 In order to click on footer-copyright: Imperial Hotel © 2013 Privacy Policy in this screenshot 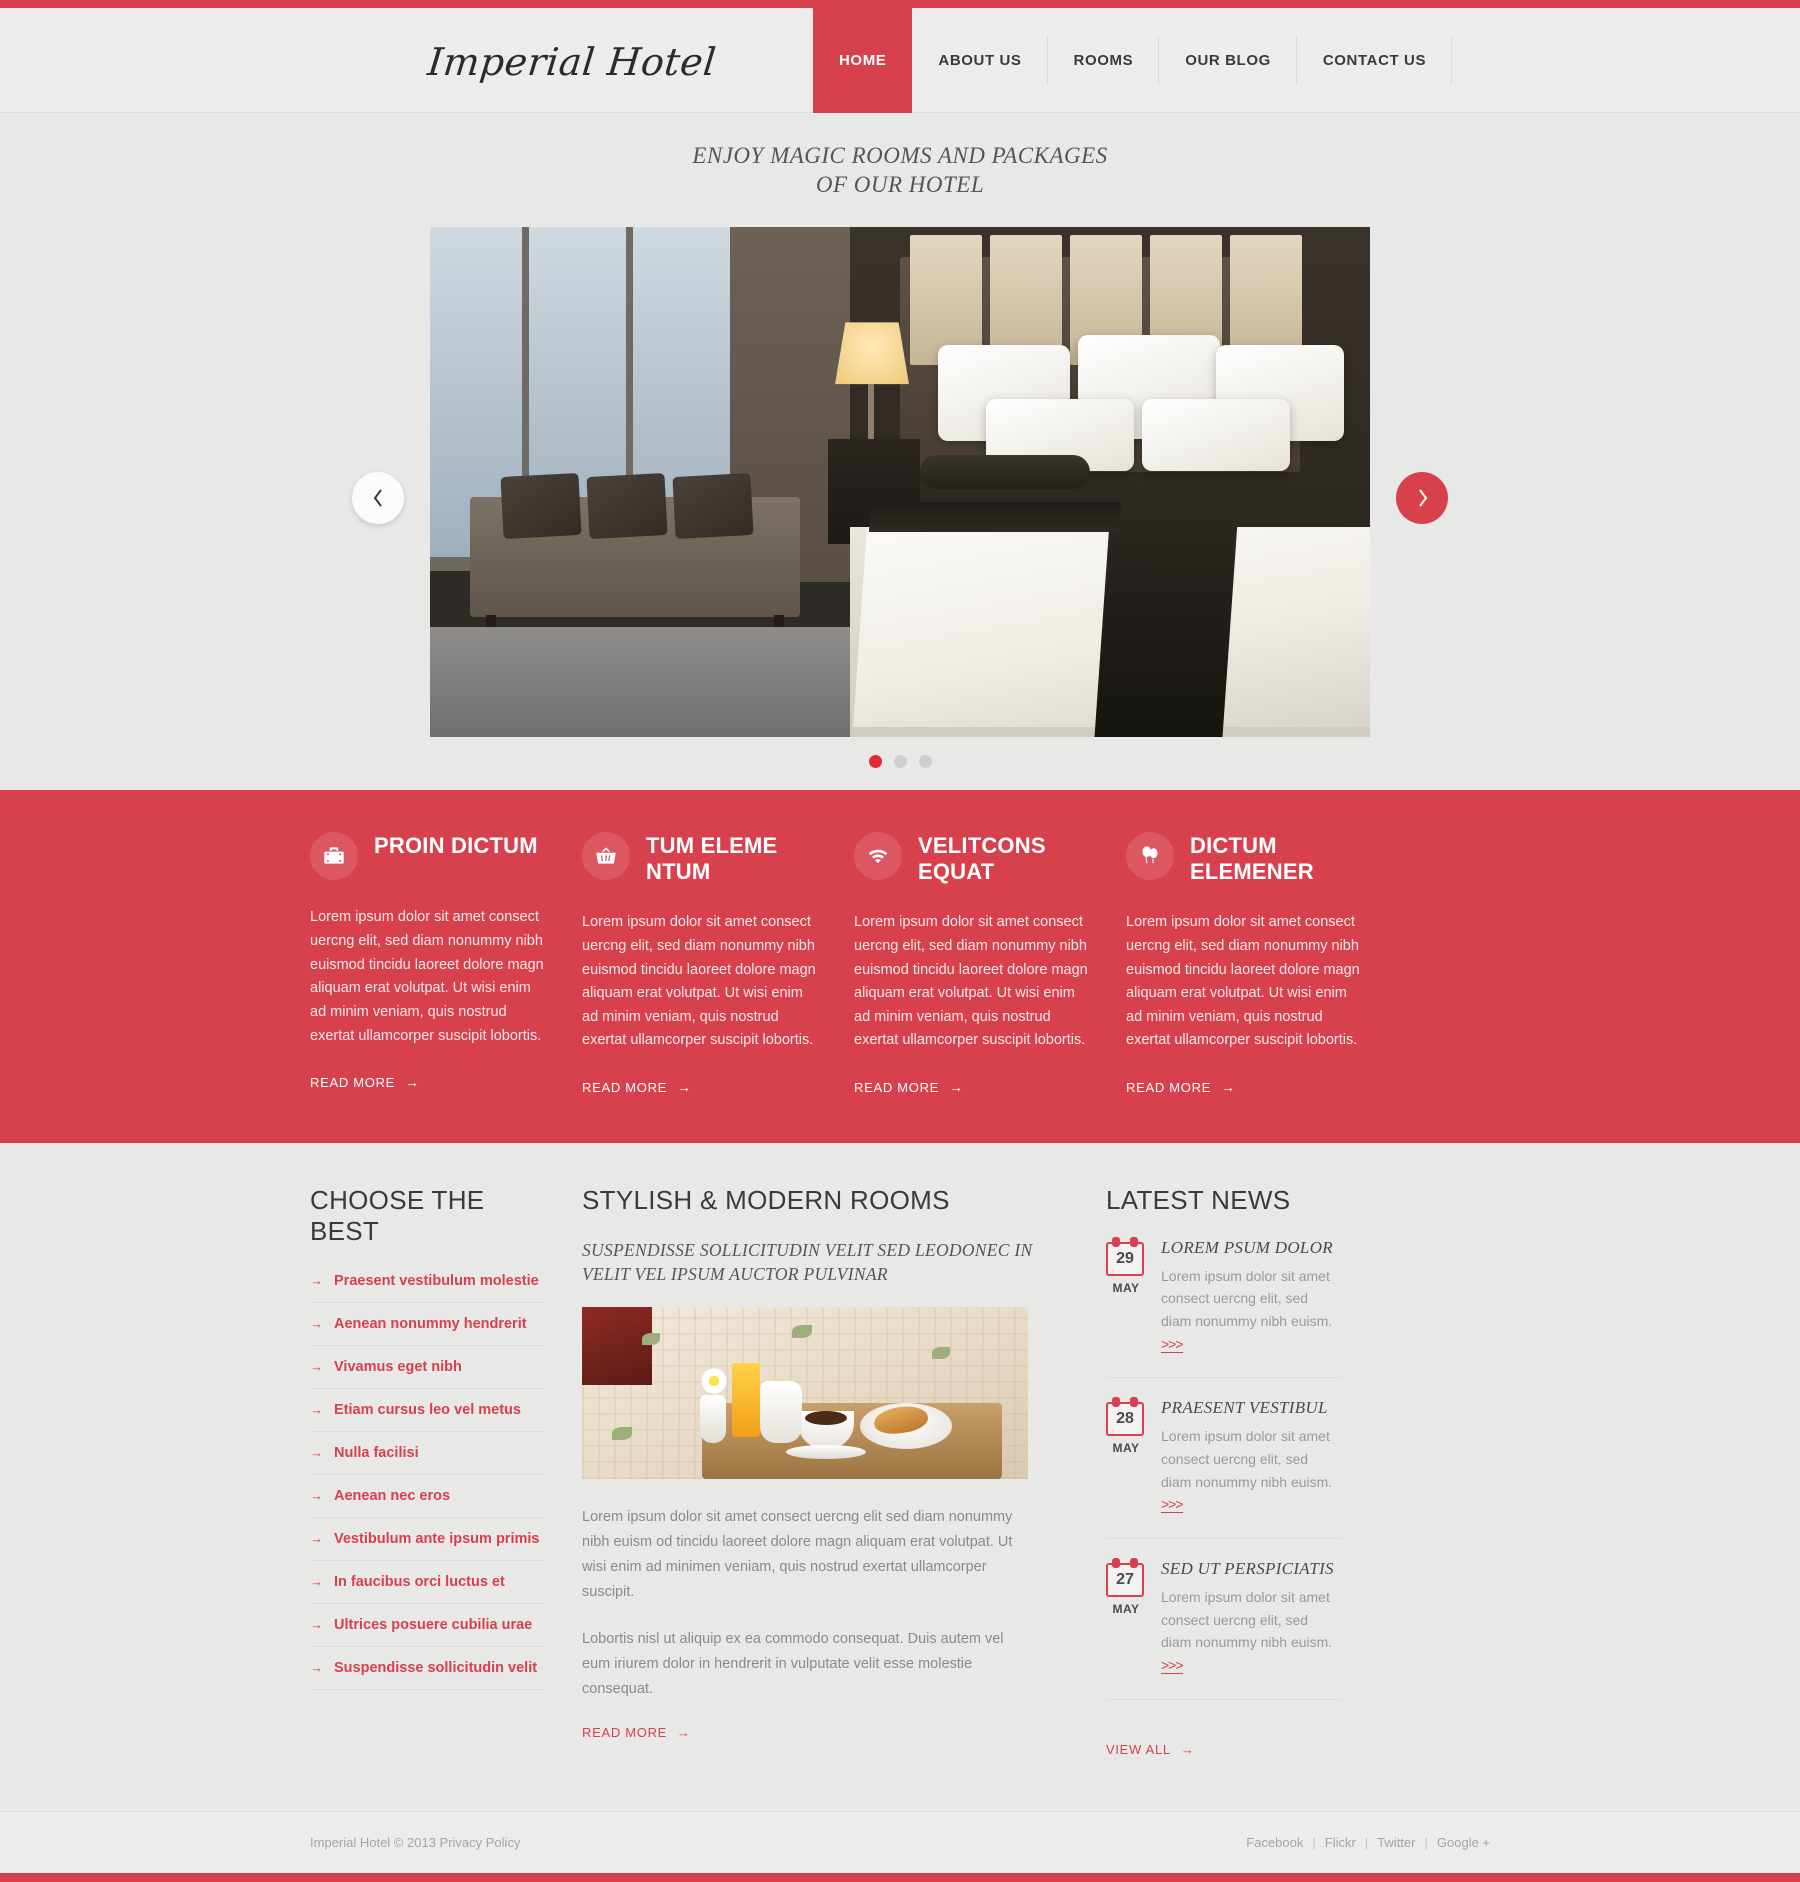, I will do `click(415, 1843)`.